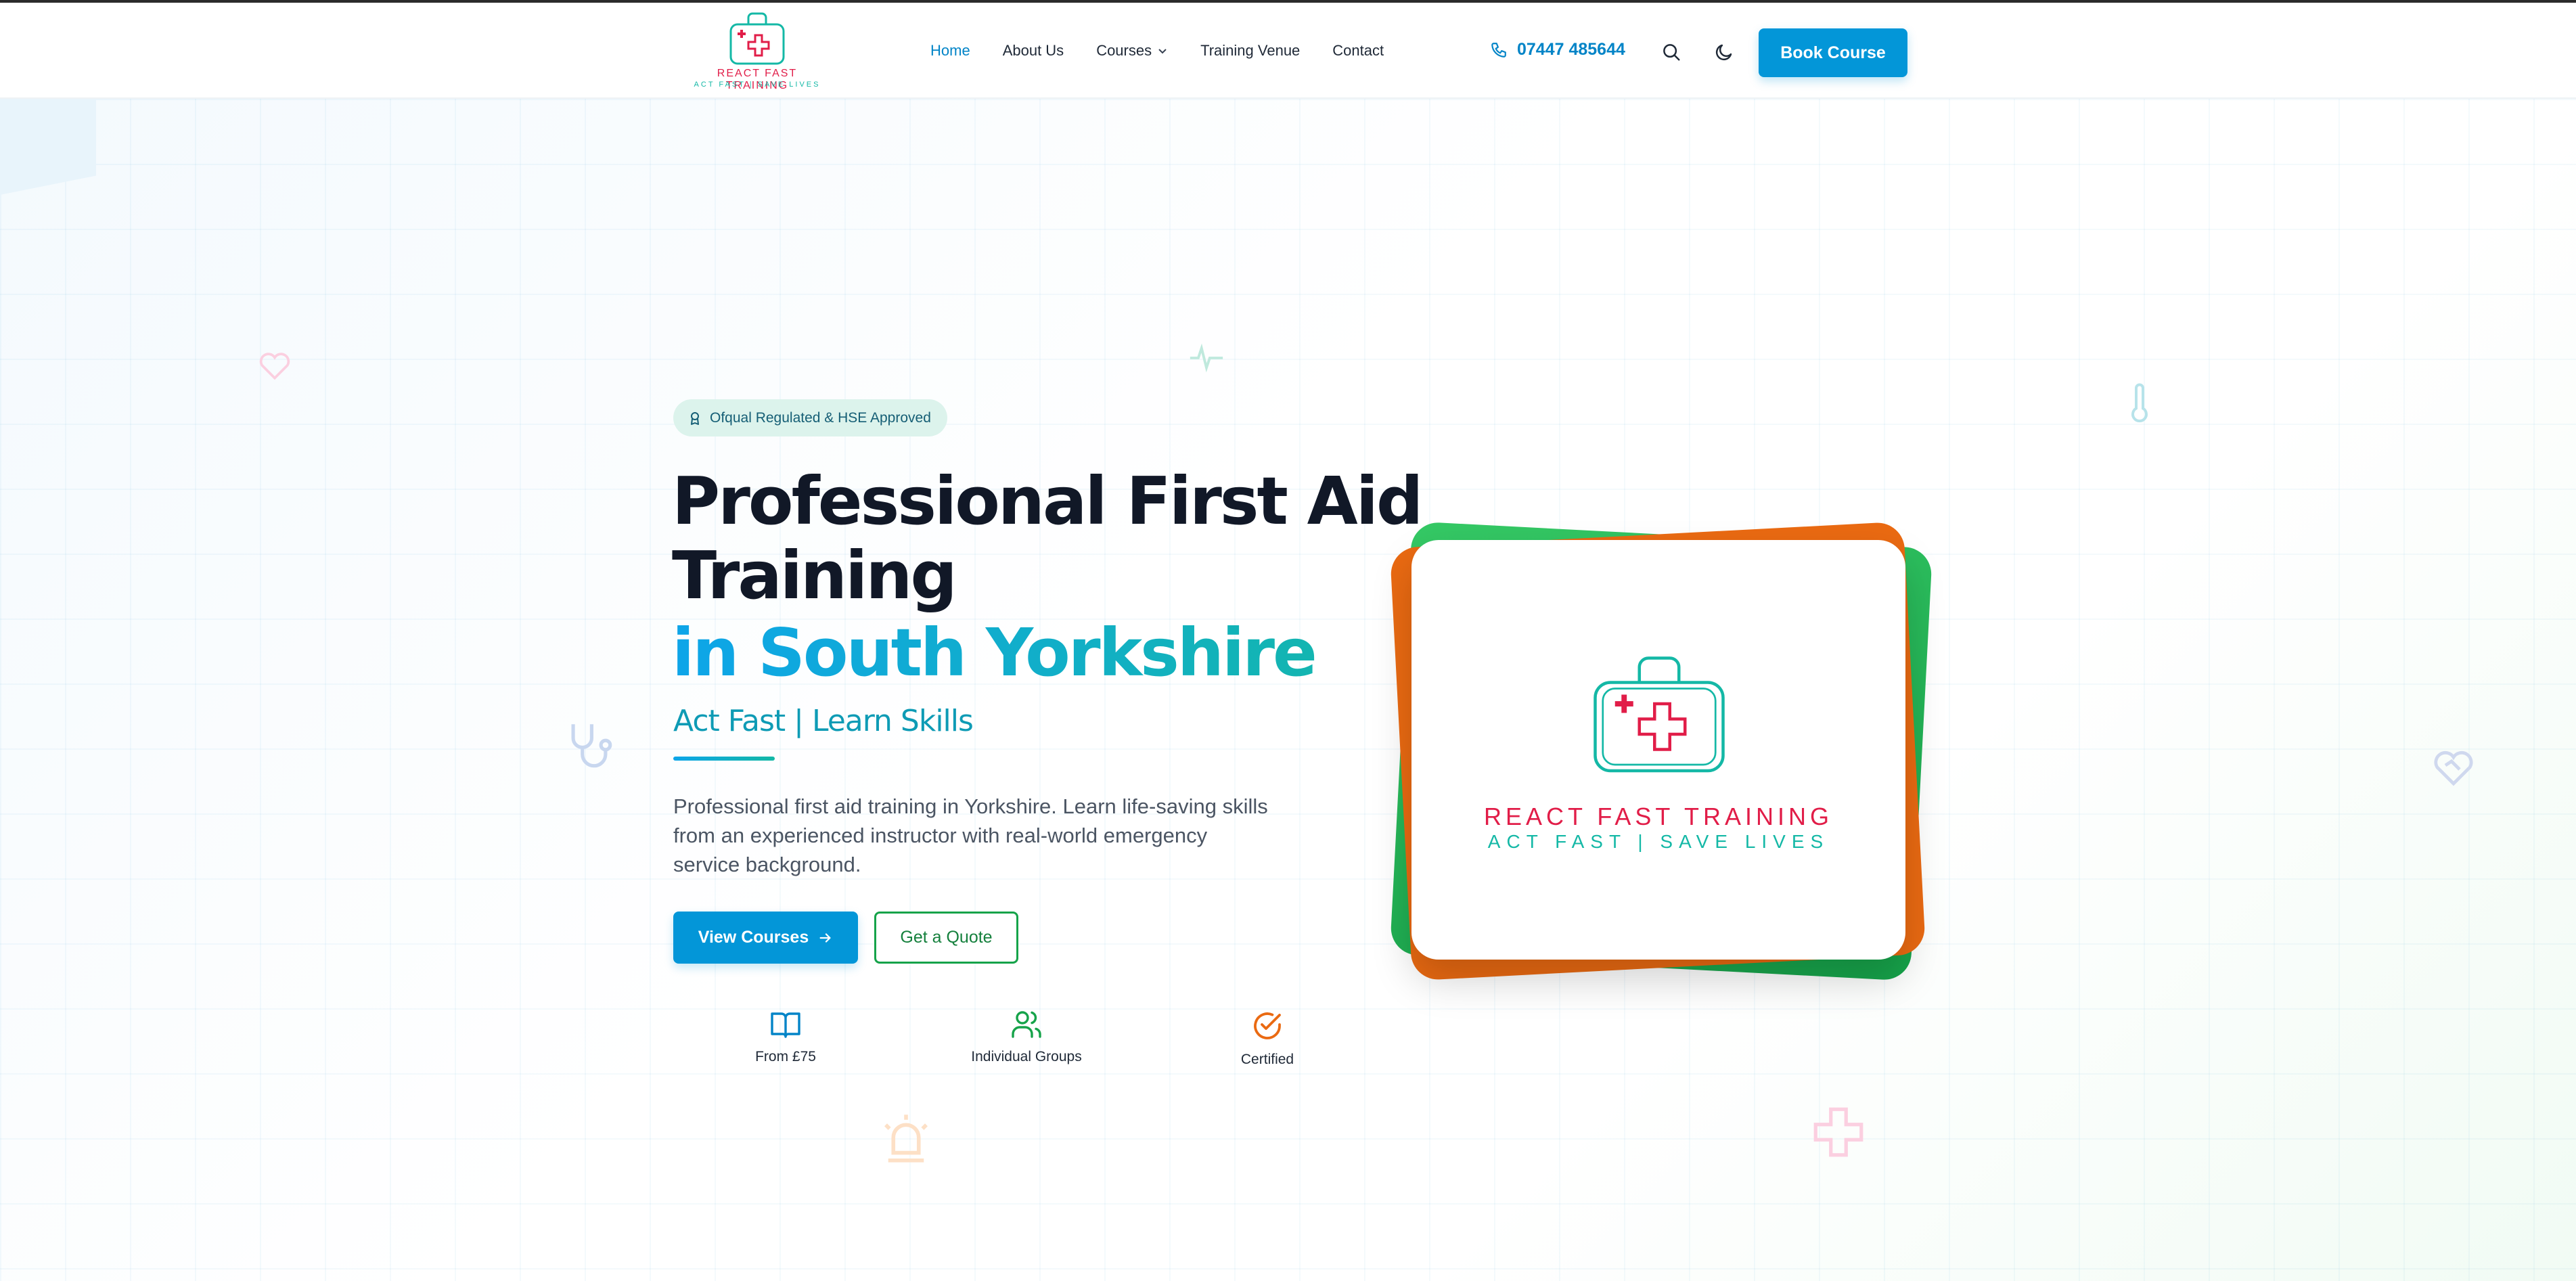 This screenshot has width=2576, height=1281. What do you see at coordinates (1571, 49) in the screenshot?
I see `phone-number: 07447 485644` at bounding box center [1571, 49].